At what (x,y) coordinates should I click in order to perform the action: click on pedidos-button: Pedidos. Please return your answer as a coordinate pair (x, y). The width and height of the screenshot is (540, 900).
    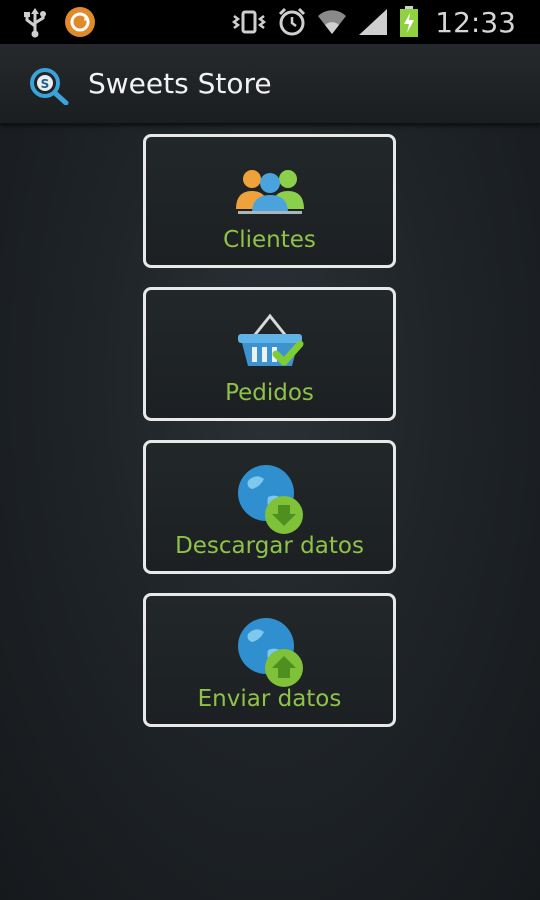
    Looking at the image, I should click on (269, 354).